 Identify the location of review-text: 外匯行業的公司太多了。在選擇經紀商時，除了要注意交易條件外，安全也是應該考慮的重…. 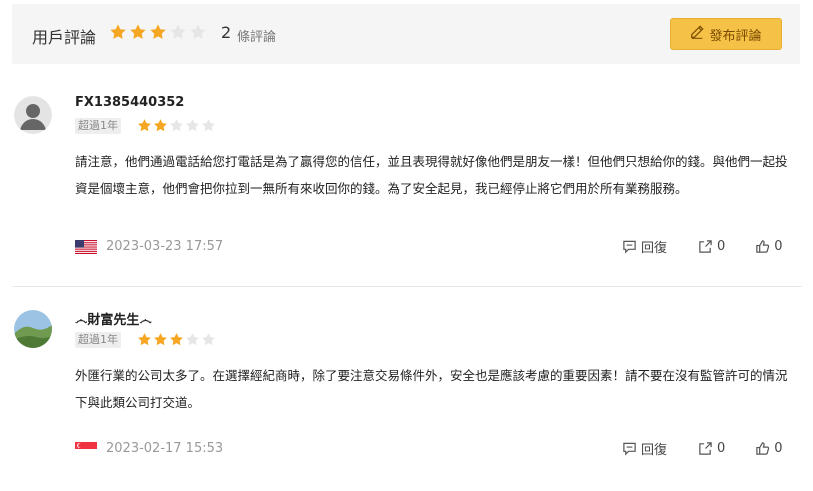
(431, 389).